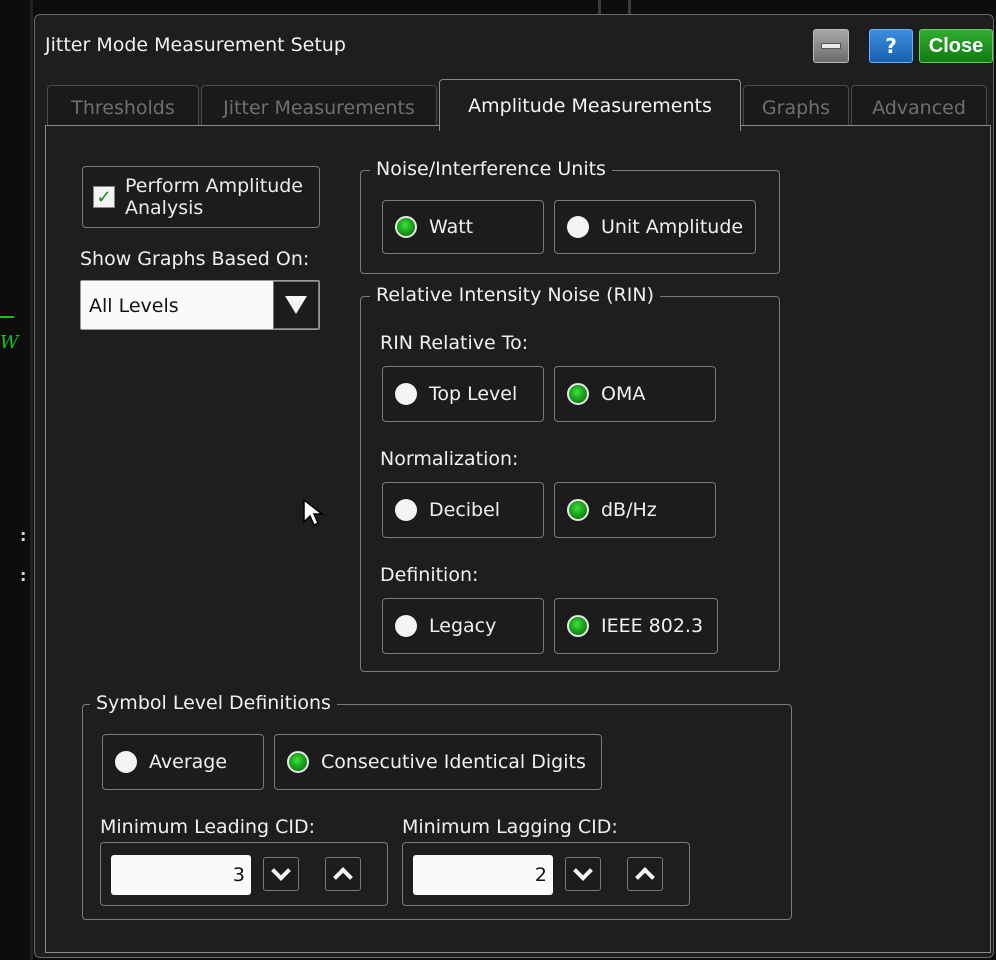 The image size is (996, 960). Describe the element at coordinates (451, 227) in the screenshot. I see `watt-label: Watt` at that location.